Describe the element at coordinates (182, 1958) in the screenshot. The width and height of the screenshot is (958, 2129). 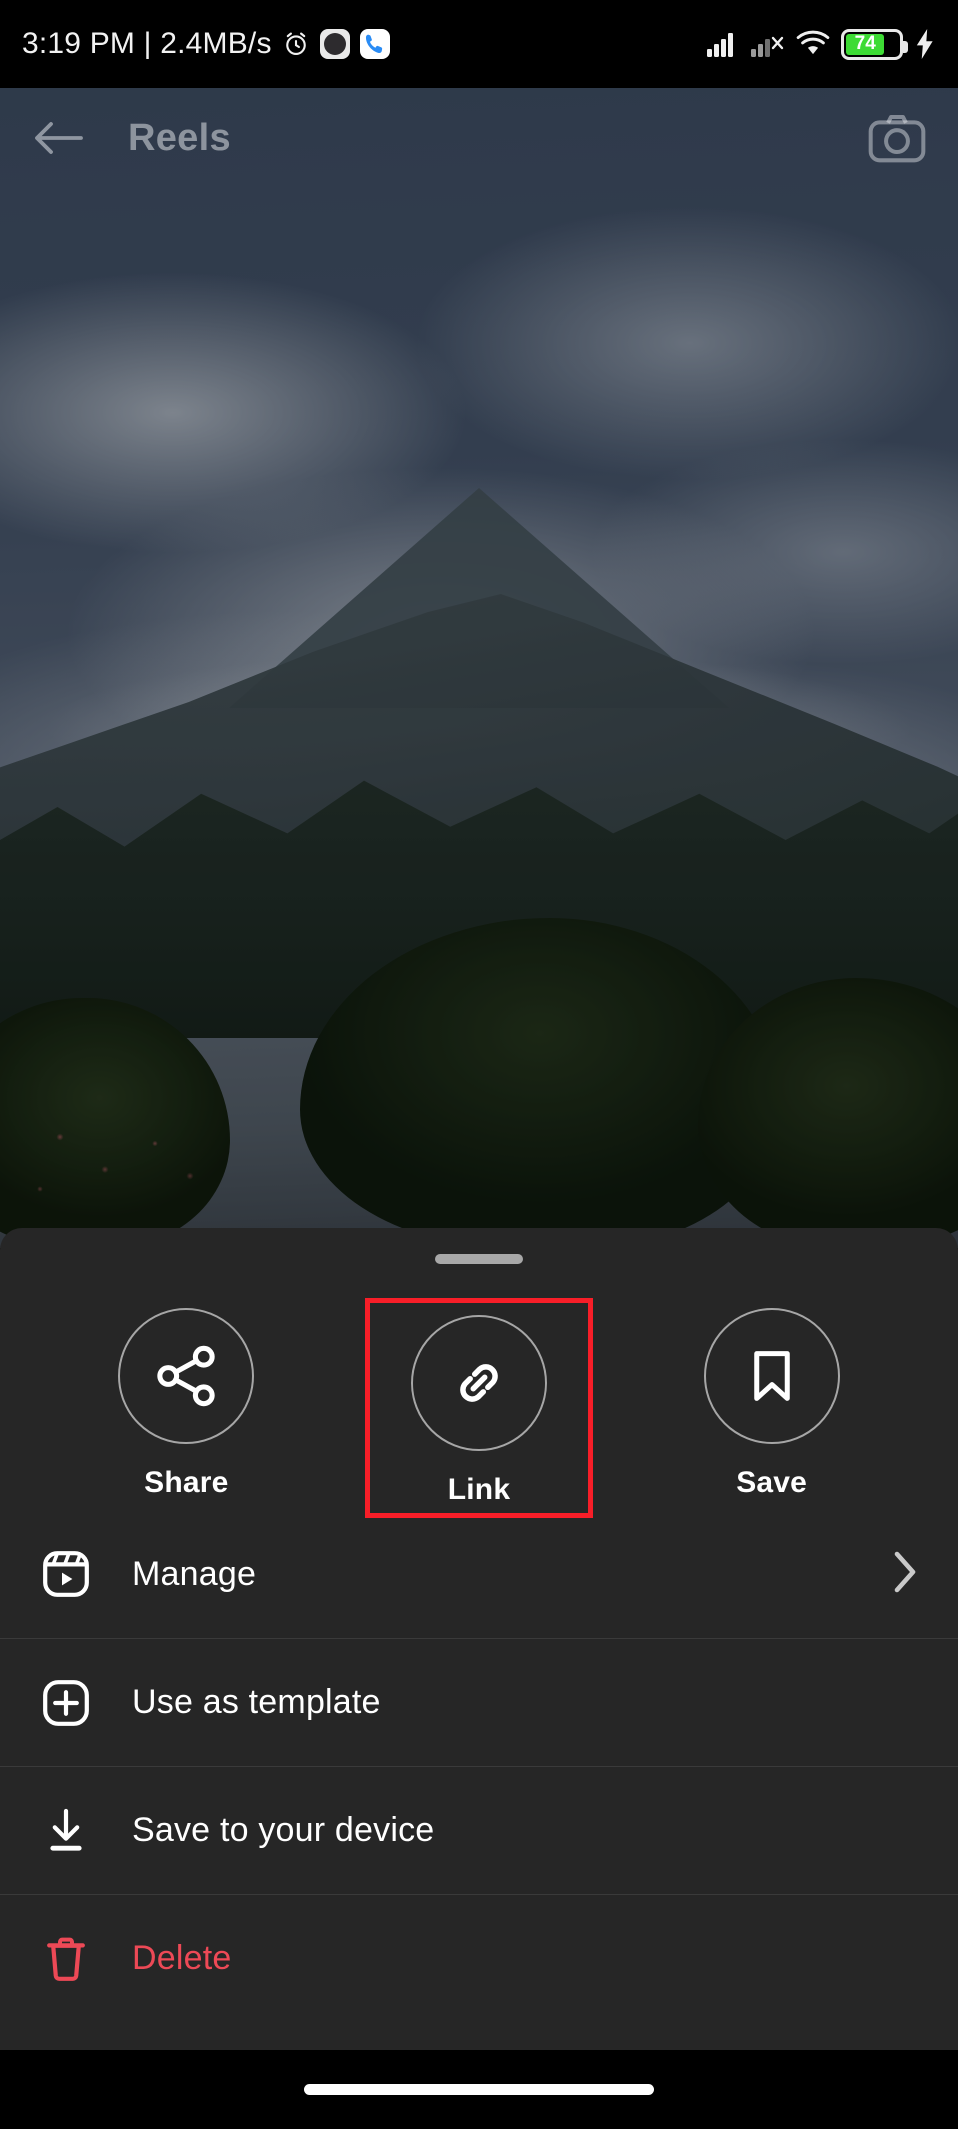
I see `menu-label-delete: Delete` at that location.